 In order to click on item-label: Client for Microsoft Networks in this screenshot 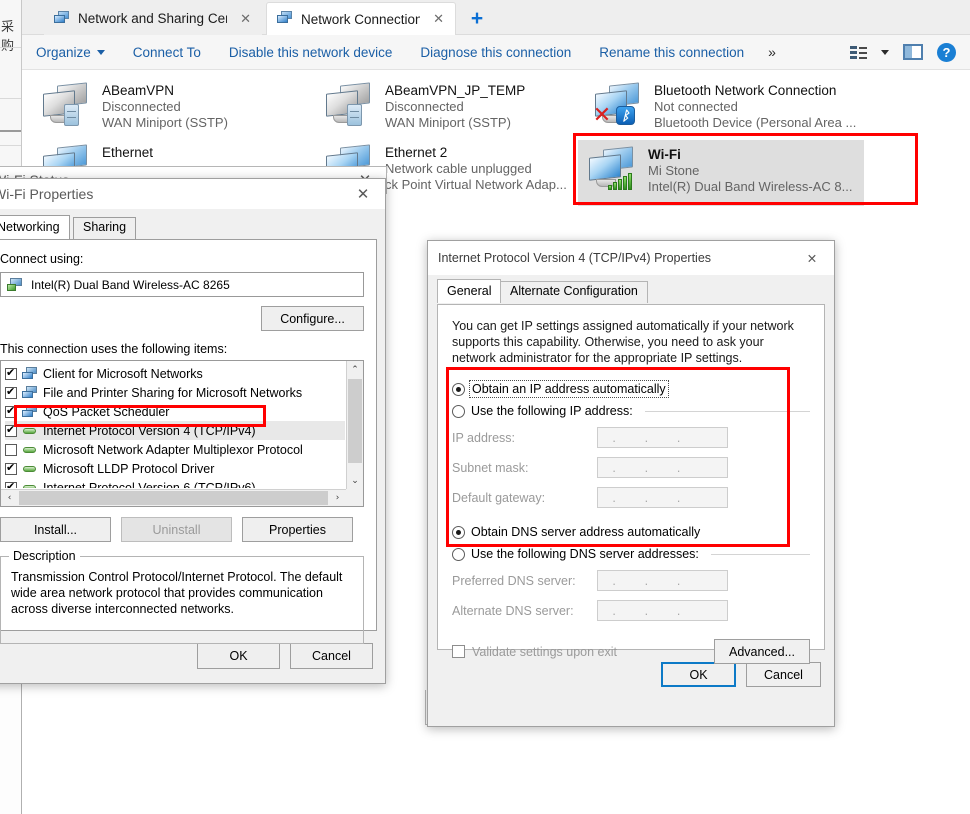, I will do `click(123, 373)`.